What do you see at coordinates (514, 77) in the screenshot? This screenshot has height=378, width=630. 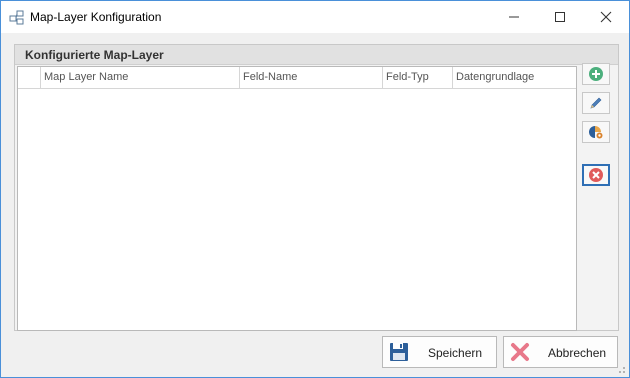 I see `column-header-data-basis: Datengrundlage` at bounding box center [514, 77].